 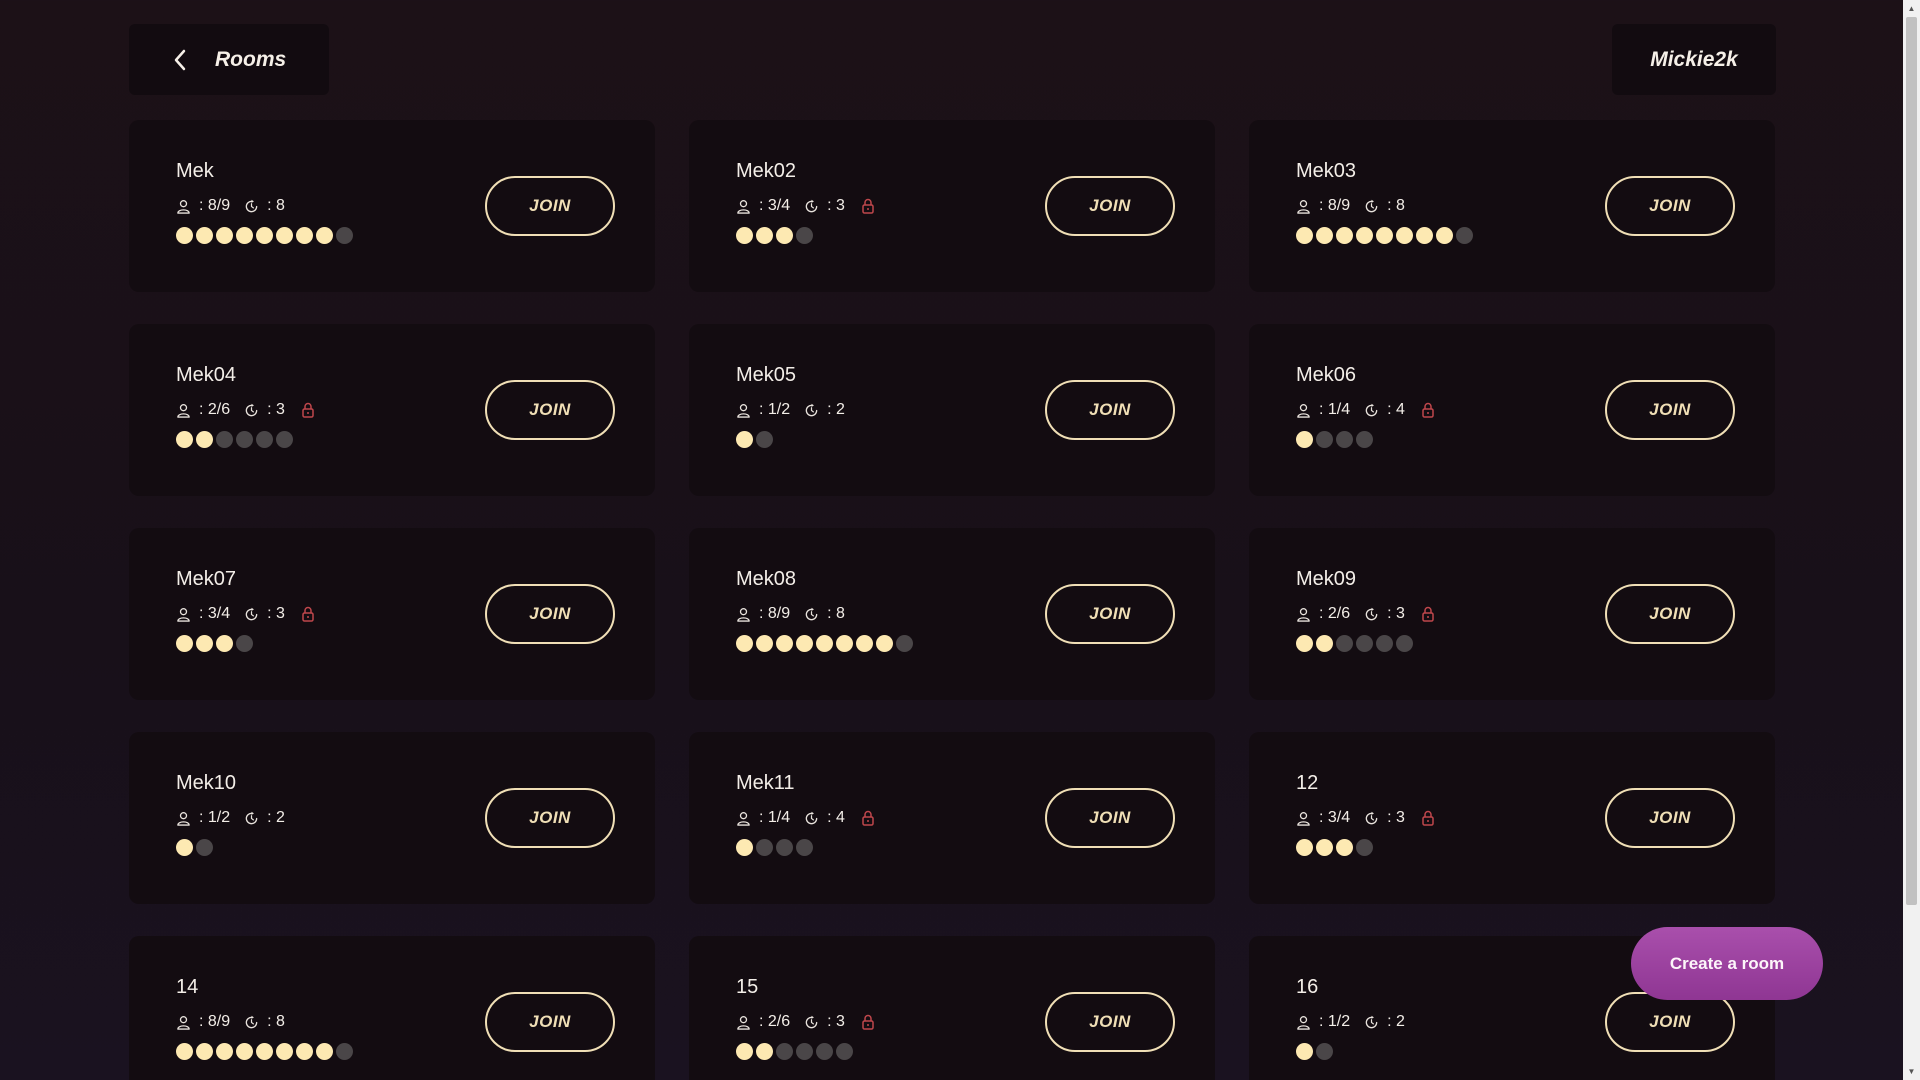 What do you see at coordinates (206, 579) in the screenshot?
I see `room-name: Mek07` at bounding box center [206, 579].